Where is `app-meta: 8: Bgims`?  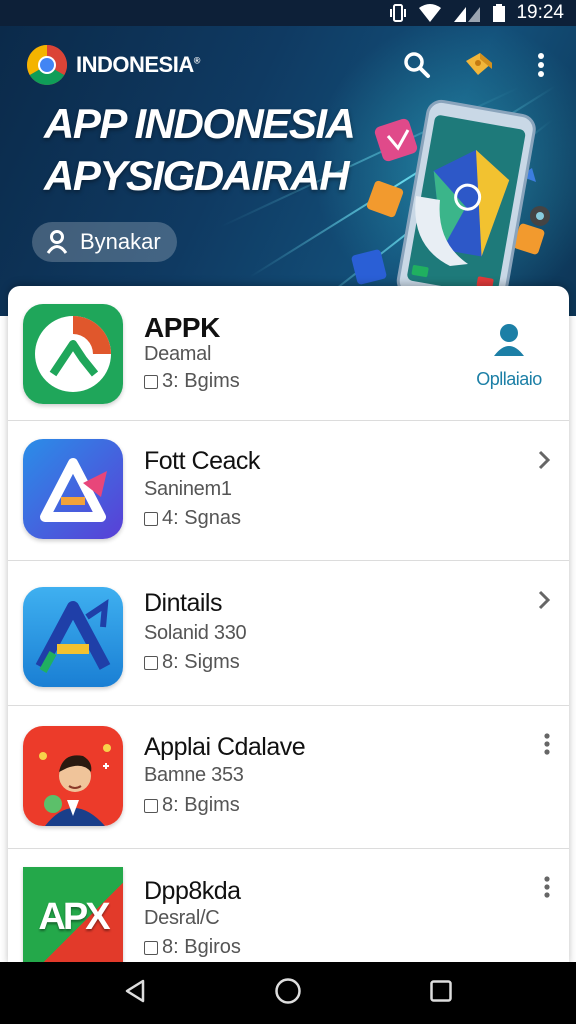 app-meta: 8: Bgims is located at coordinates (192, 805).